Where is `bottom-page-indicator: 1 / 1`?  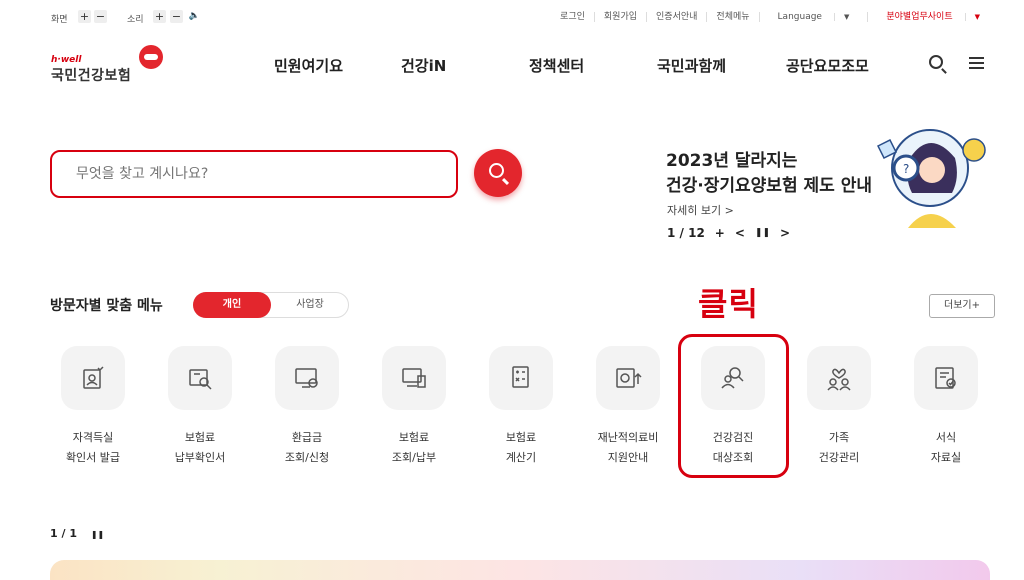 bottom-page-indicator: 1 / 1 is located at coordinates (63, 533).